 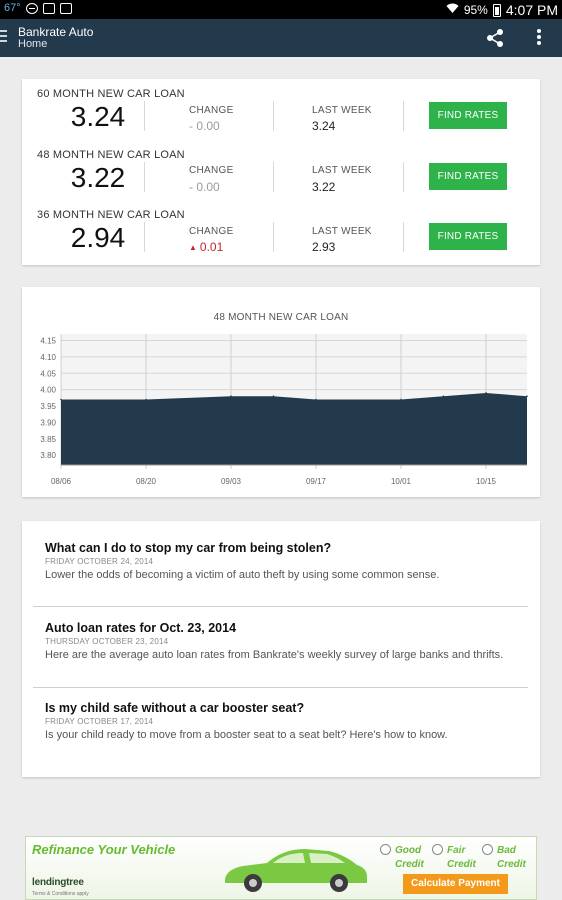 I want to click on x-tick-label: 08/06, so click(x=61, y=481).